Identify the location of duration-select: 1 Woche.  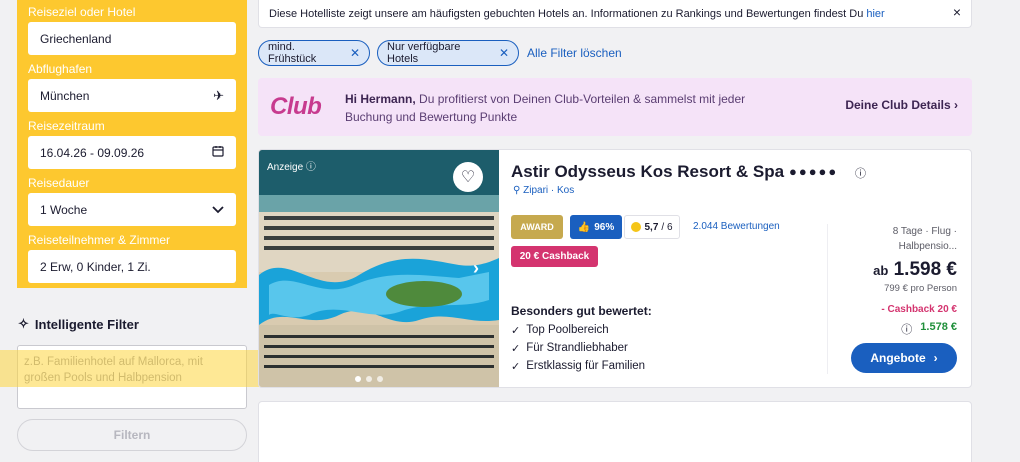
(132, 209).